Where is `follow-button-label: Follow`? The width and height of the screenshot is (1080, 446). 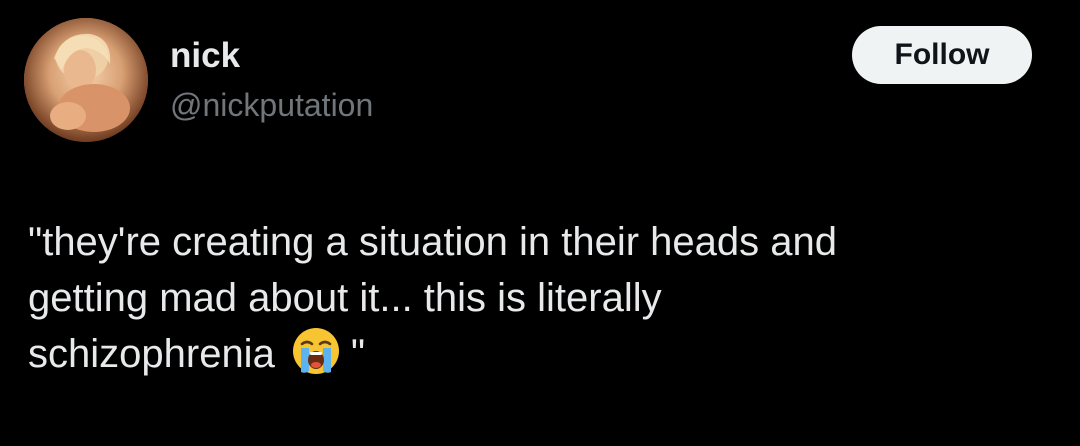
follow-button-label: Follow is located at coordinates (942, 54).